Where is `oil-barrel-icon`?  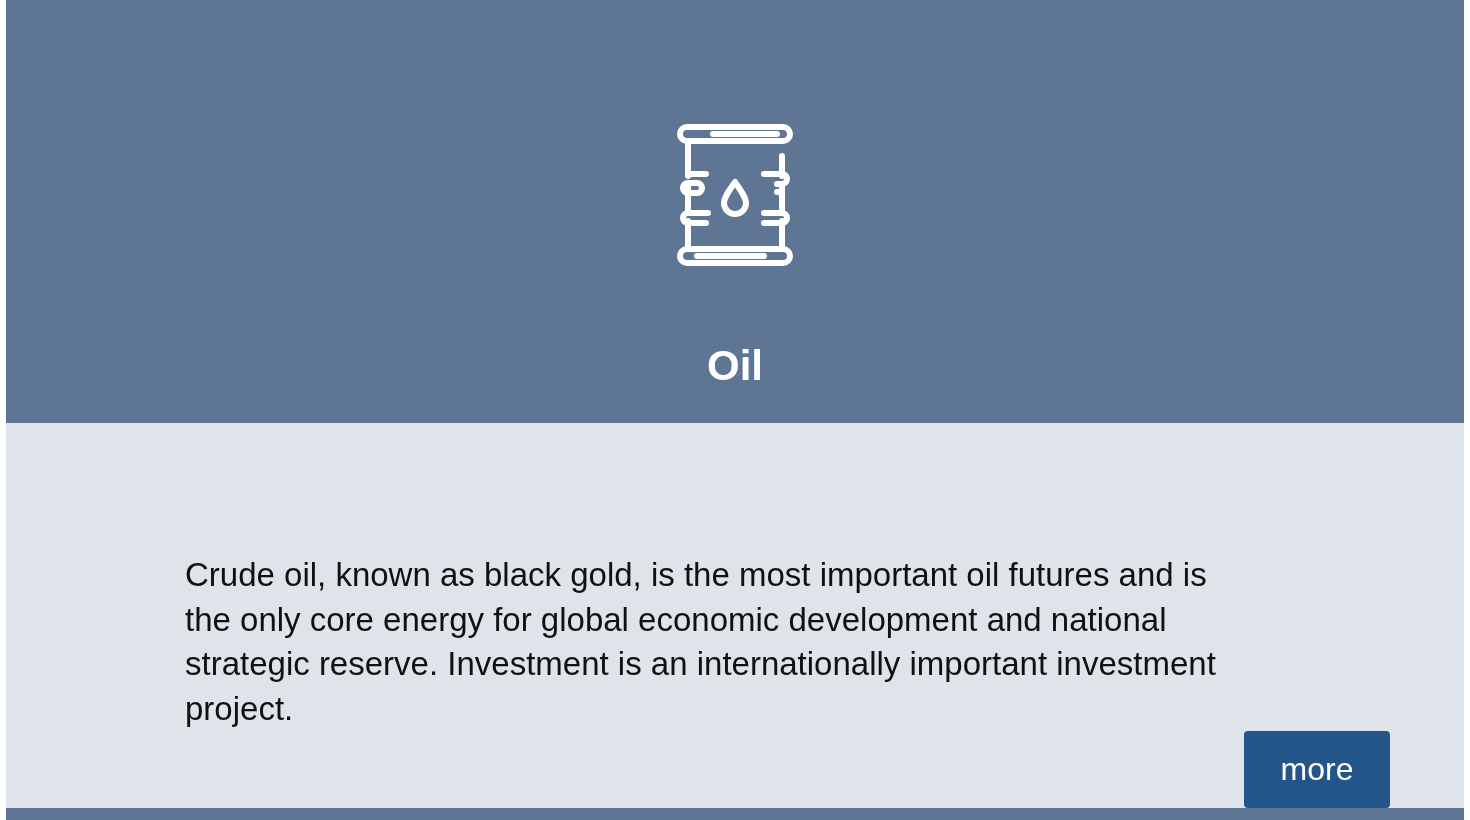 oil-barrel-icon is located at coordinates (735, 195).